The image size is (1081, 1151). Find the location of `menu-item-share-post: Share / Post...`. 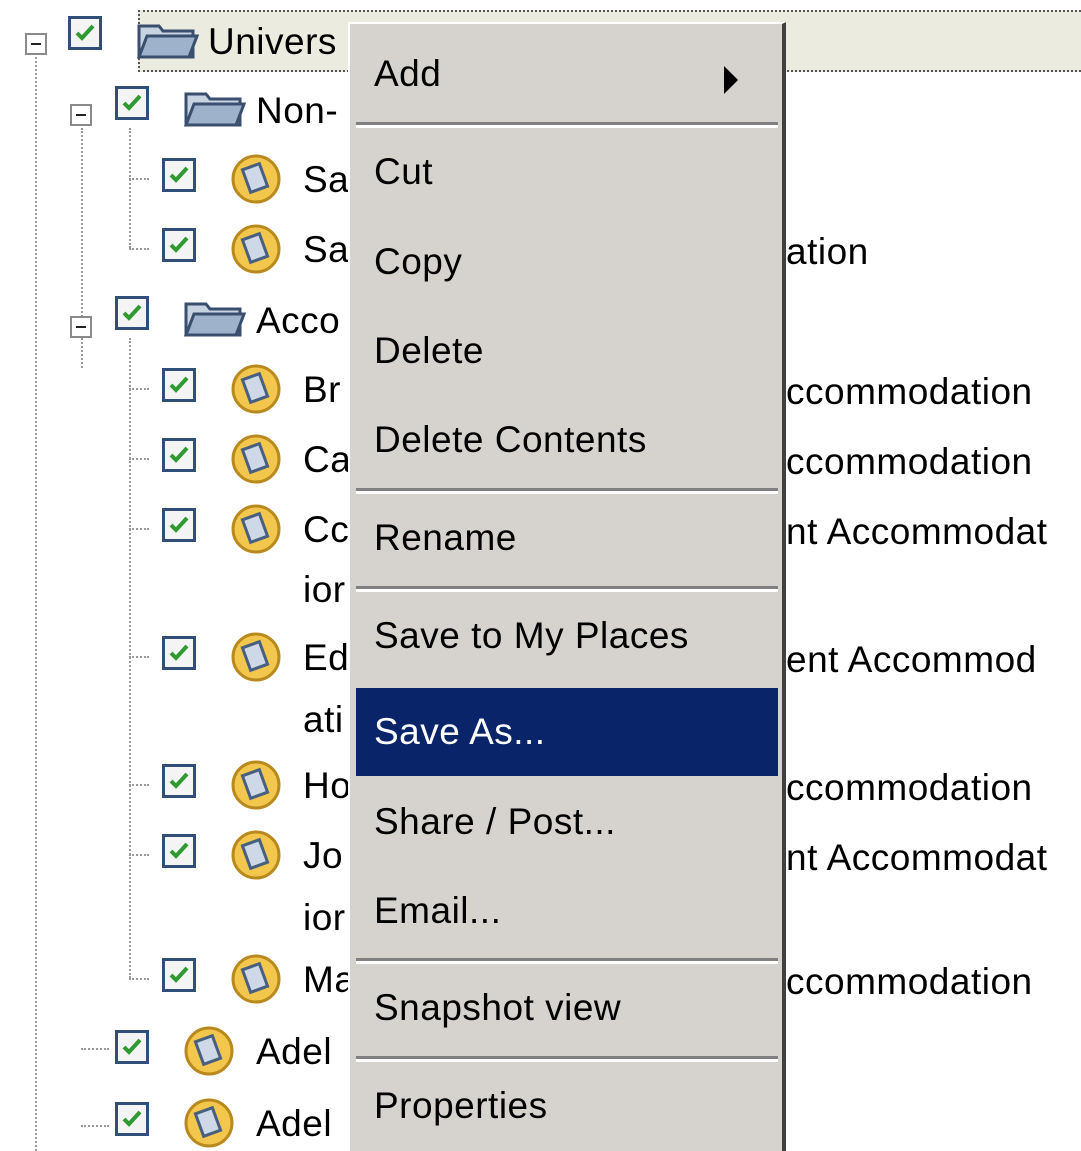

menu-item-share-post: Share / Post... is located at coordinates (567, 822).